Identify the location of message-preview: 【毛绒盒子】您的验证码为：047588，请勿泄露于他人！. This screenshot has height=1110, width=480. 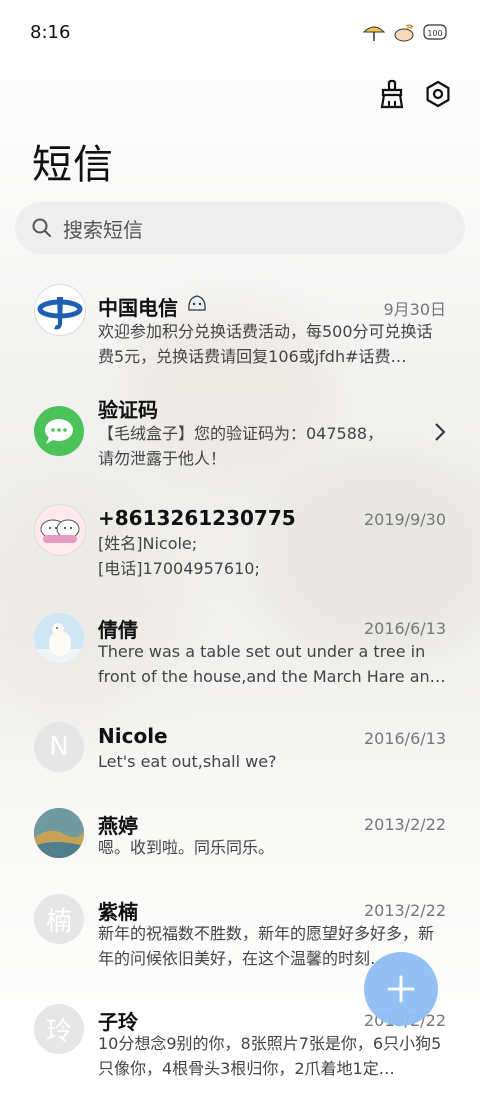
(241, 446).